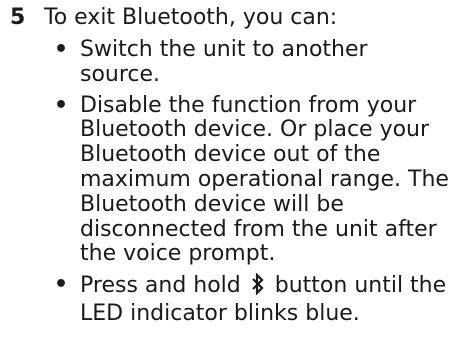 The height and width of the screenshot is (359, 462). Describe the element at coordinates (258, 287) in the screenshot. I see `bluetooth-icon` at that location.